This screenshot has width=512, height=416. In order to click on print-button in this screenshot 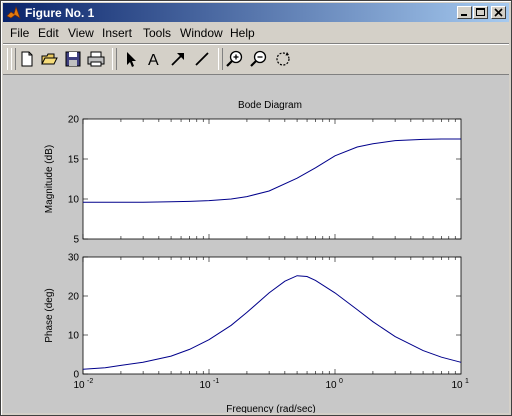, I will do `click(96, 59)`.